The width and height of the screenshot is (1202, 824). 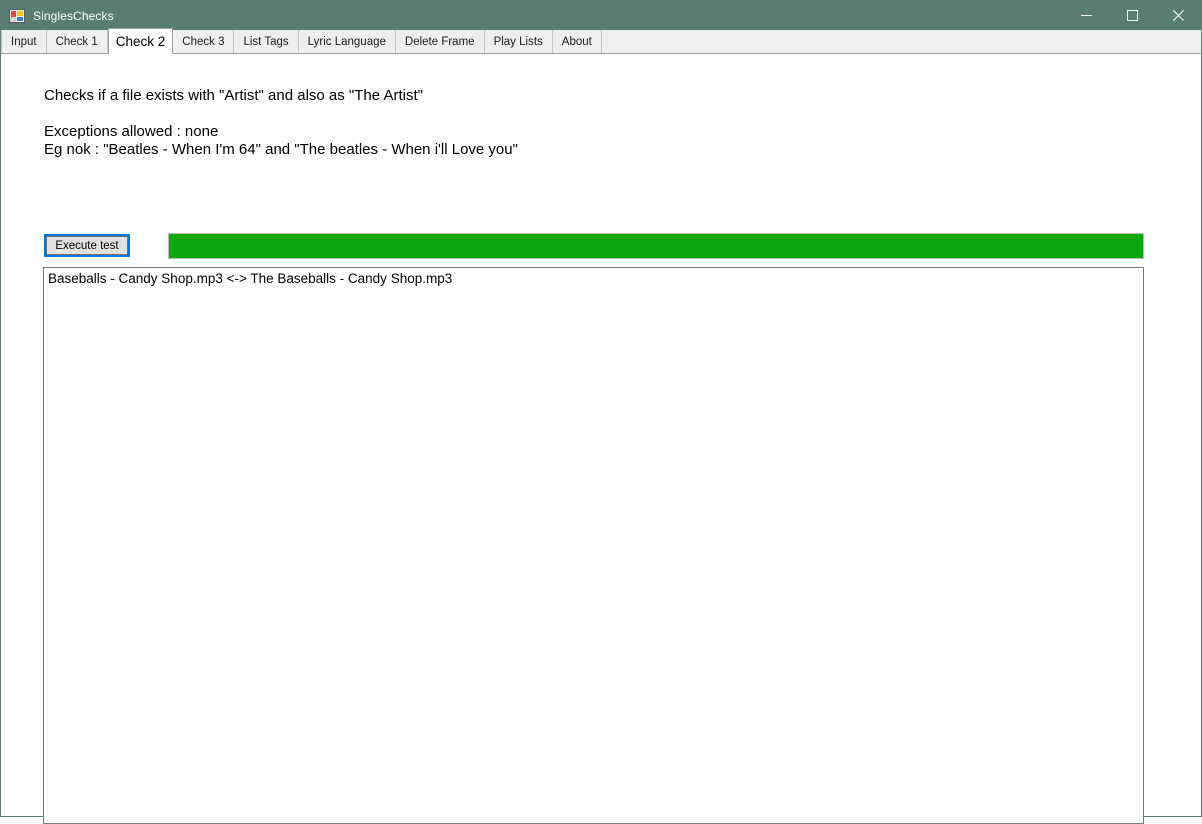 I want to click on tab-label: Delete Frame, so click(x=439, y=41).